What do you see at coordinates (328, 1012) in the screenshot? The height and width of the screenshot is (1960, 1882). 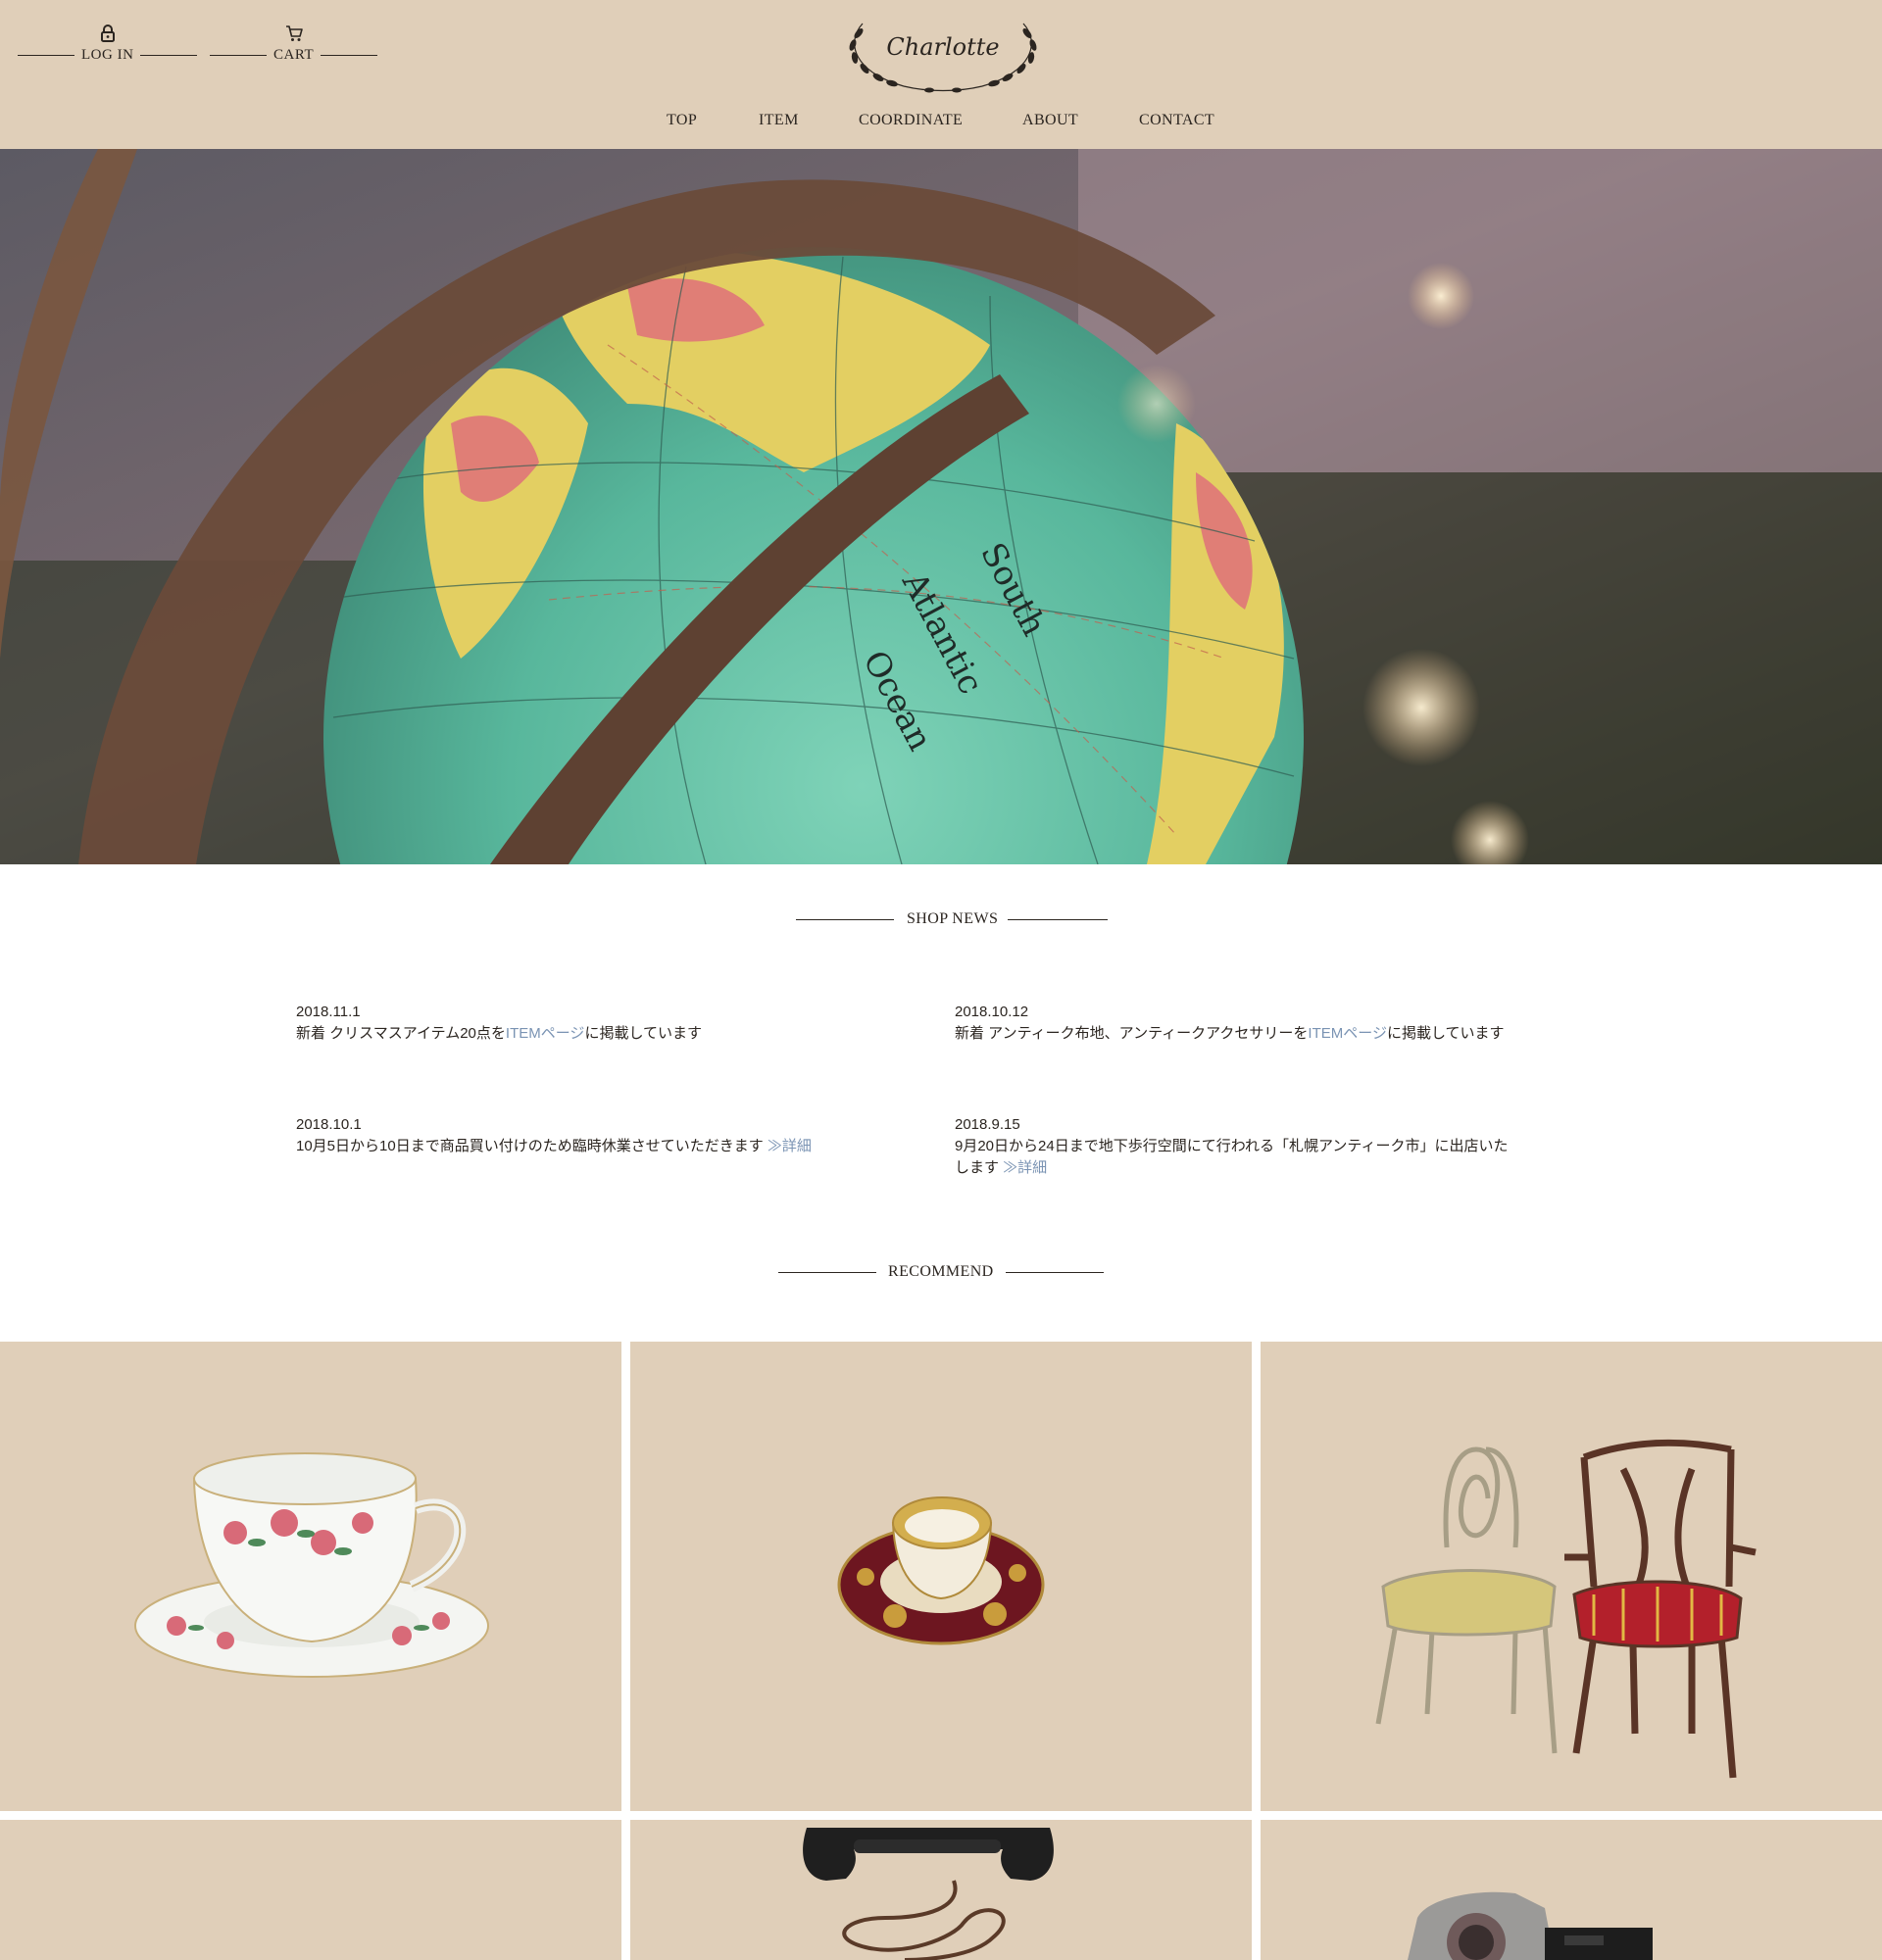 I see `news-date: 2018.11.1` at bounding box center [328, 1012].